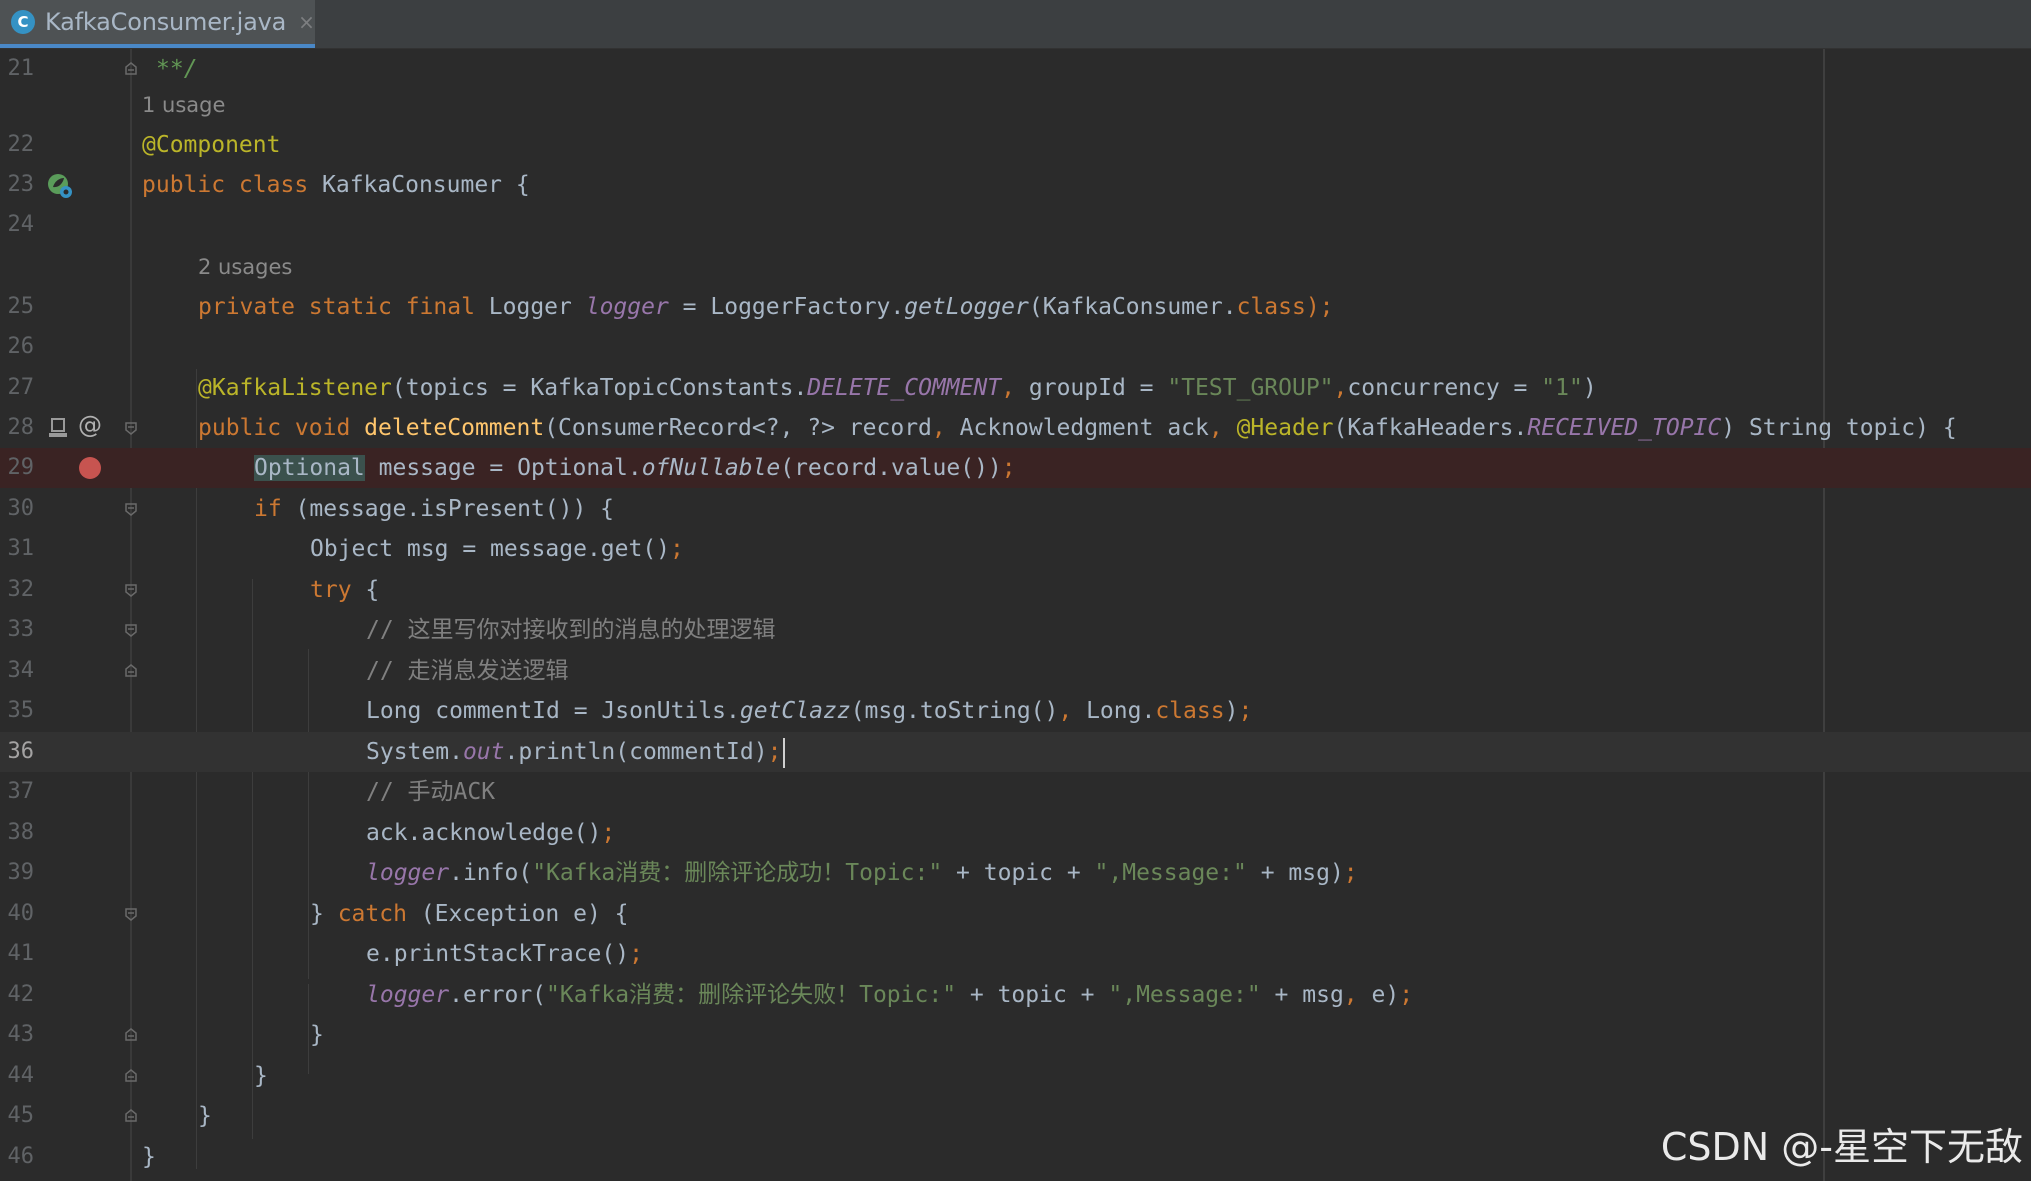 This screenshot has height=1181, width=2031. What do you see at coordinates (21, 1034) in the screenshot?
I see `line-number: 43` at bounding box center [21, 1034].